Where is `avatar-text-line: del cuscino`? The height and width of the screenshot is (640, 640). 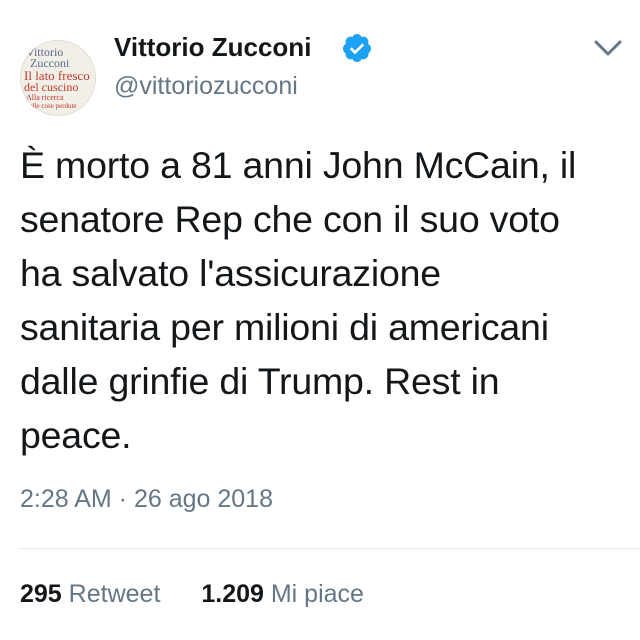
avatar-text-line: del cuscino is located at coordinates (51, 87).